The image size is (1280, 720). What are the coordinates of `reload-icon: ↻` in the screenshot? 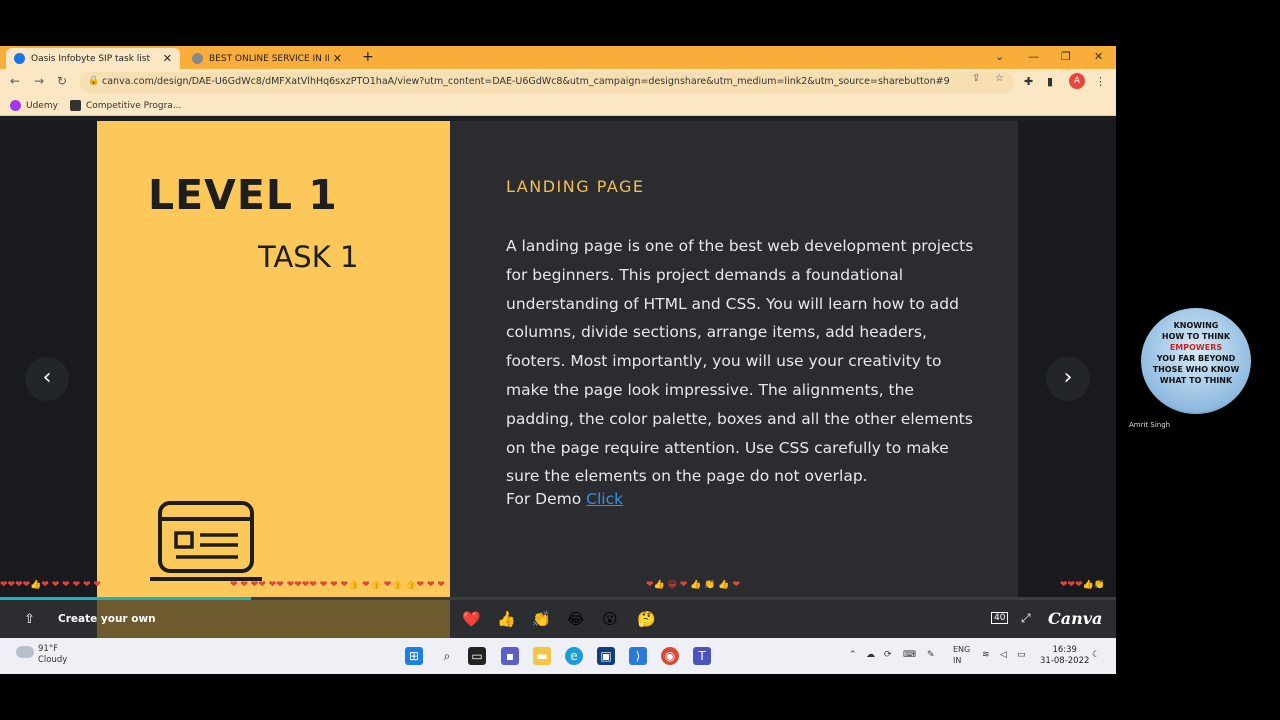 It's located at (62, 81).